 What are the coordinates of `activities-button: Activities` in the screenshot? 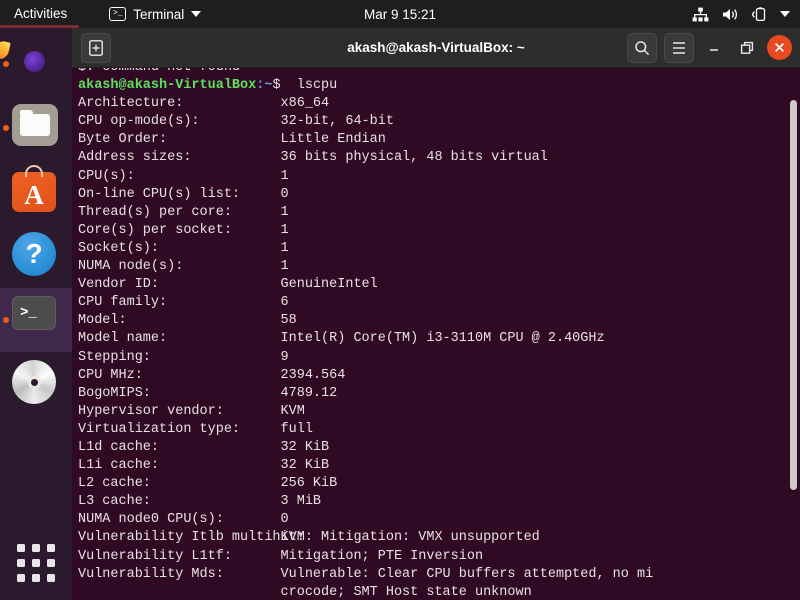 It's located at (40, 14).